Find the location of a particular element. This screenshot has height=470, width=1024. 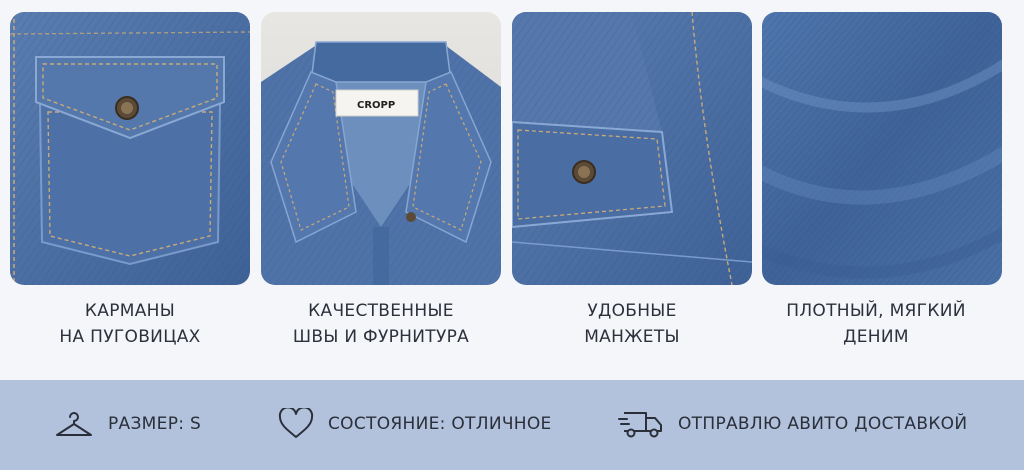

caption-line: КАЧЕСТВЕННЫЕ is located at coordinates (381, 311).